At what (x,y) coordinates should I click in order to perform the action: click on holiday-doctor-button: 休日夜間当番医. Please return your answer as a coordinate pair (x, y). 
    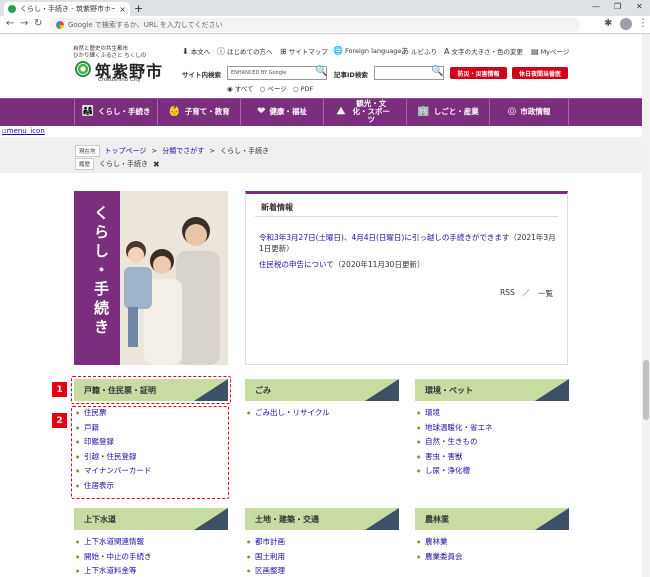
    Looking at the image, I should click on (540, 73).